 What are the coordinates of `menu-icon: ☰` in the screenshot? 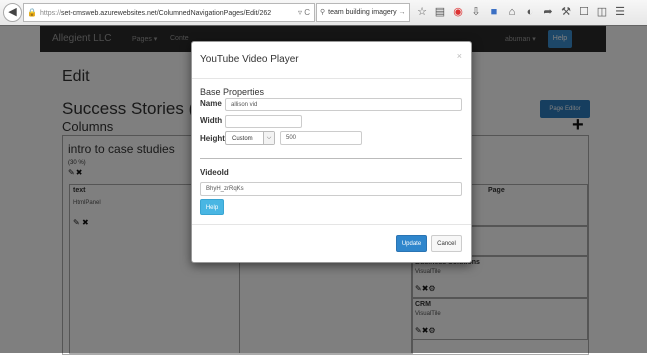 It's located at (620, 12).